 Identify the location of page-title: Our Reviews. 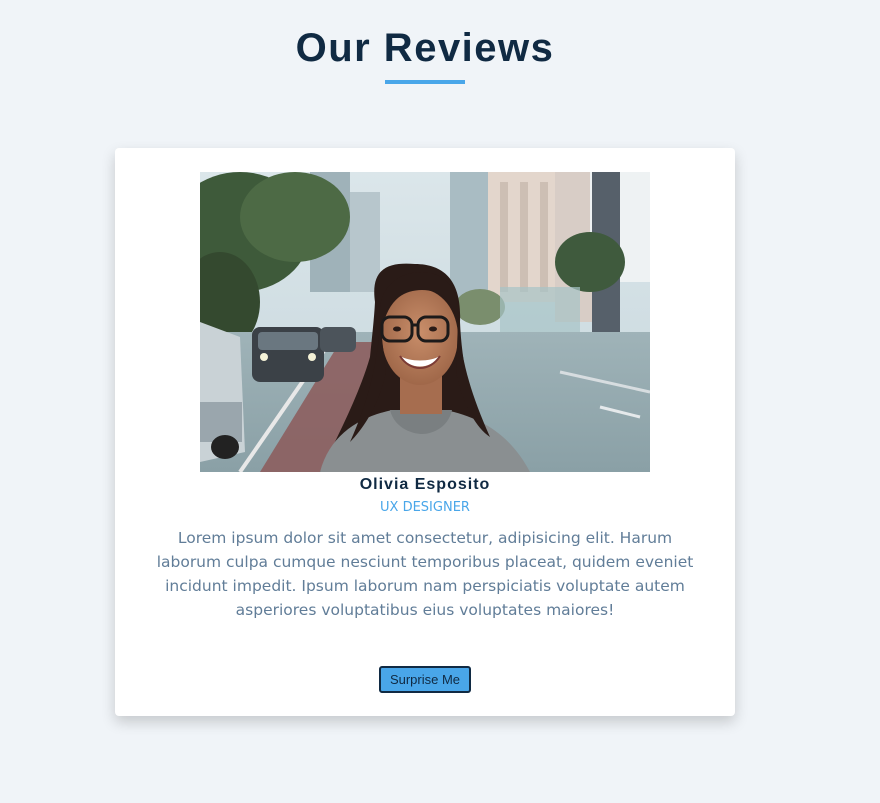
(425, 48).